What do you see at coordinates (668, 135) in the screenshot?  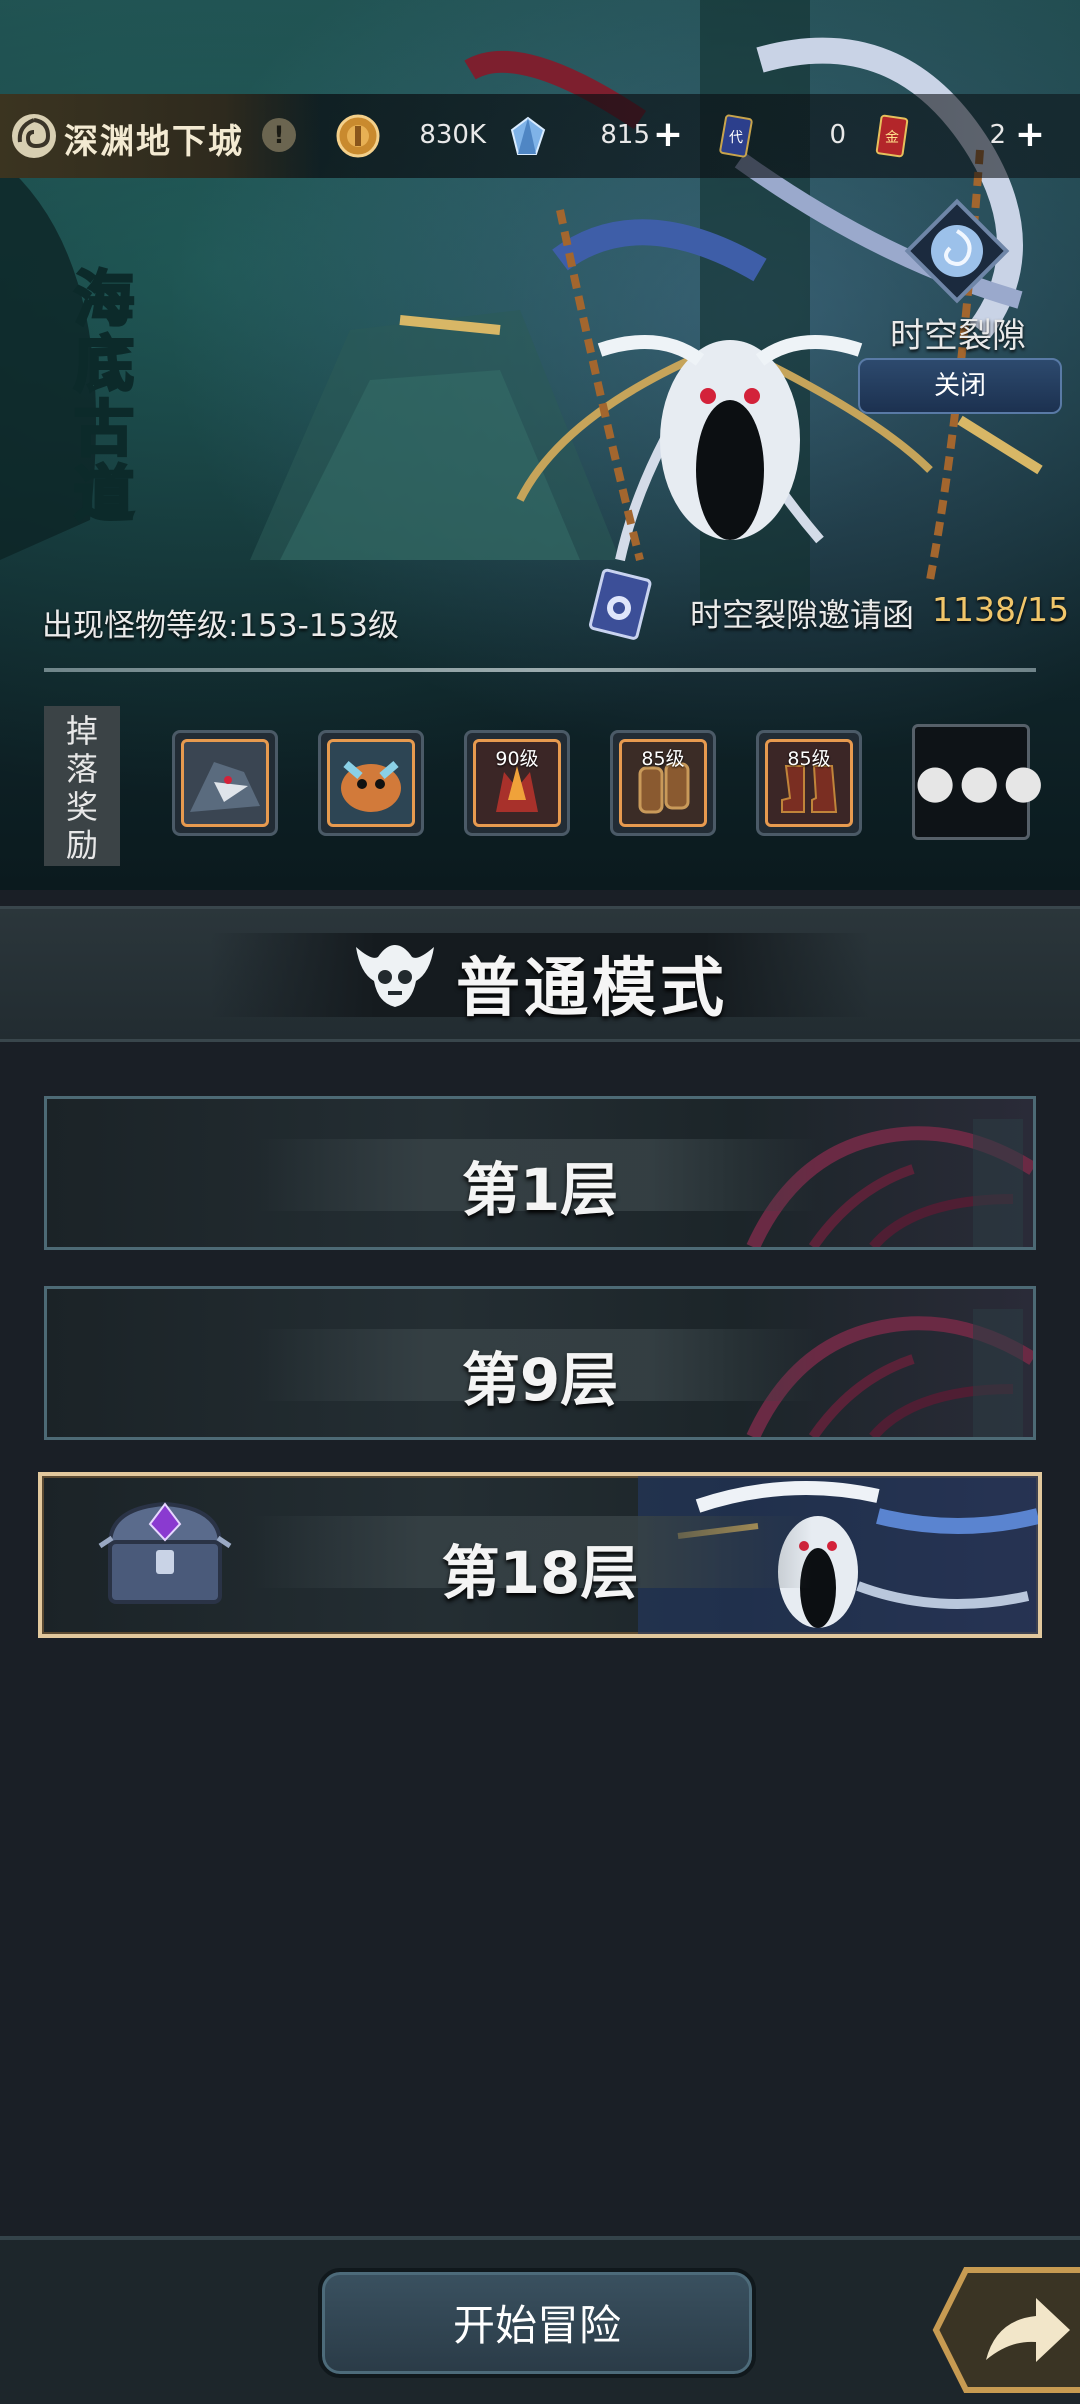 I see `add-crystal-button: +` at bounding box center [668, 135].